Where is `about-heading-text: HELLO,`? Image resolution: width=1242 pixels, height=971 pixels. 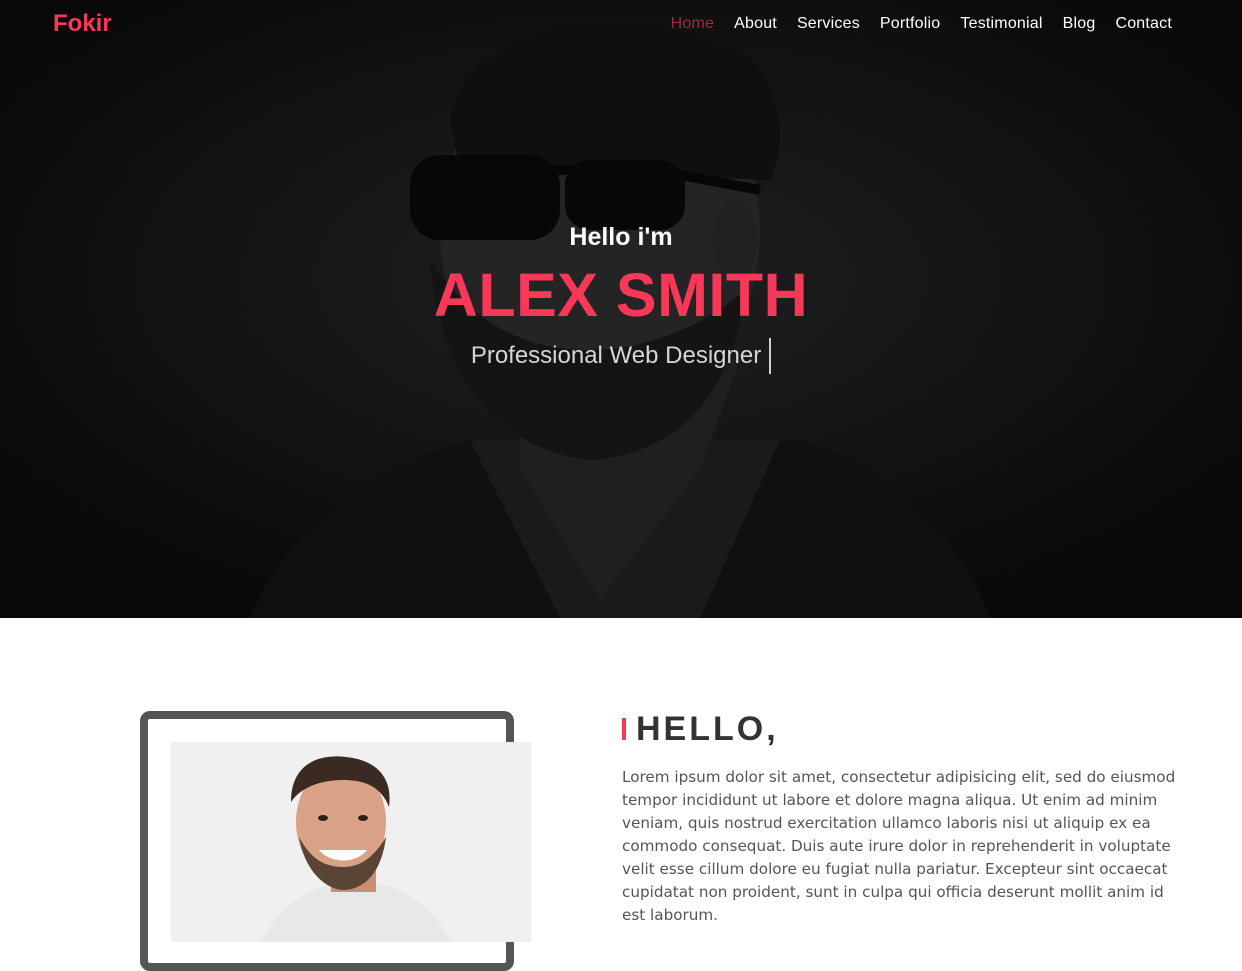 about-heading-text: HELLO, is located at coordinates (707, 729).